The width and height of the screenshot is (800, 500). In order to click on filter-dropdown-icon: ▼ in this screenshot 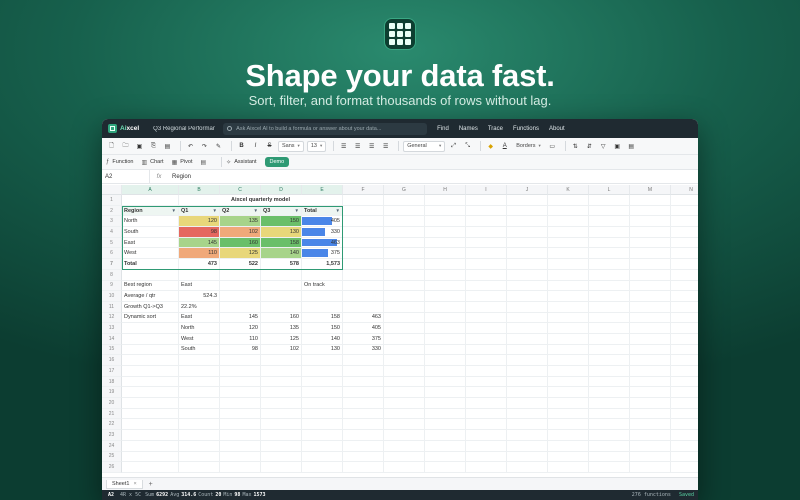, I will do `click(256, 210)`.